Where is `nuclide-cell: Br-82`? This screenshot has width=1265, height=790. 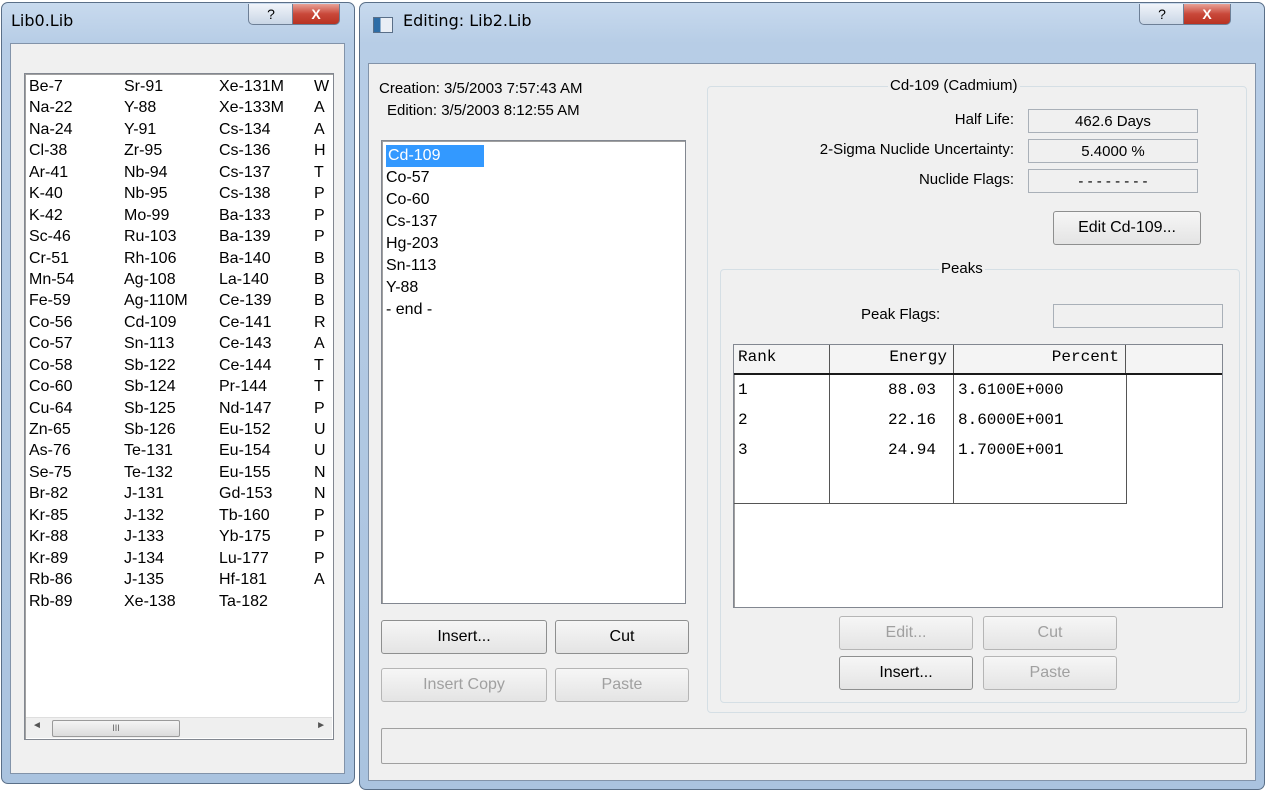 nuclide-cell: Br-82 is located at coordinates (76, 493).